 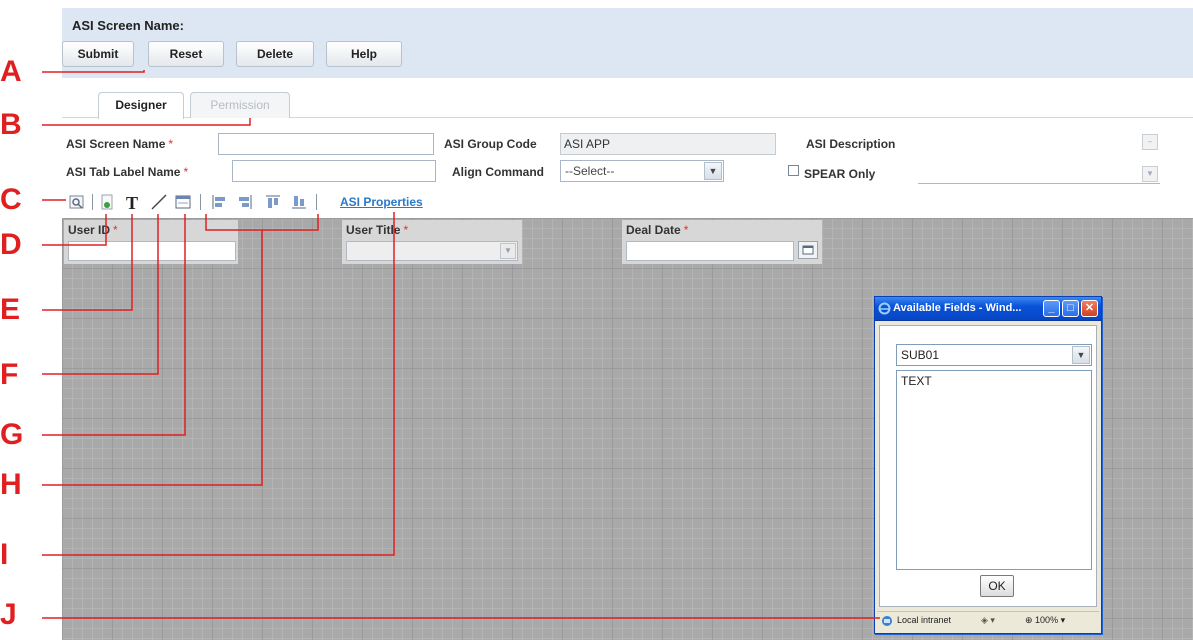 I want to click on leader-f, so click(x=100, y=294).